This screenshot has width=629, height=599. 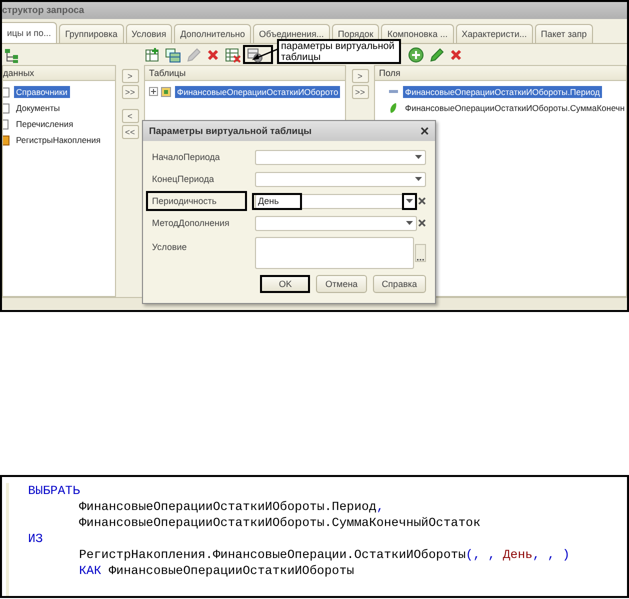 I want to click on list-item: Перечисления, so click(x=45, y=124).